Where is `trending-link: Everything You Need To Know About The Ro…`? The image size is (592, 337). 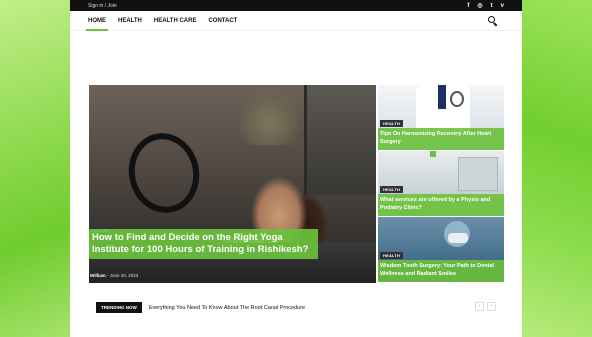 trending-link: Everything You Need To Know About The Ro… is located at coordinates (227, 308).